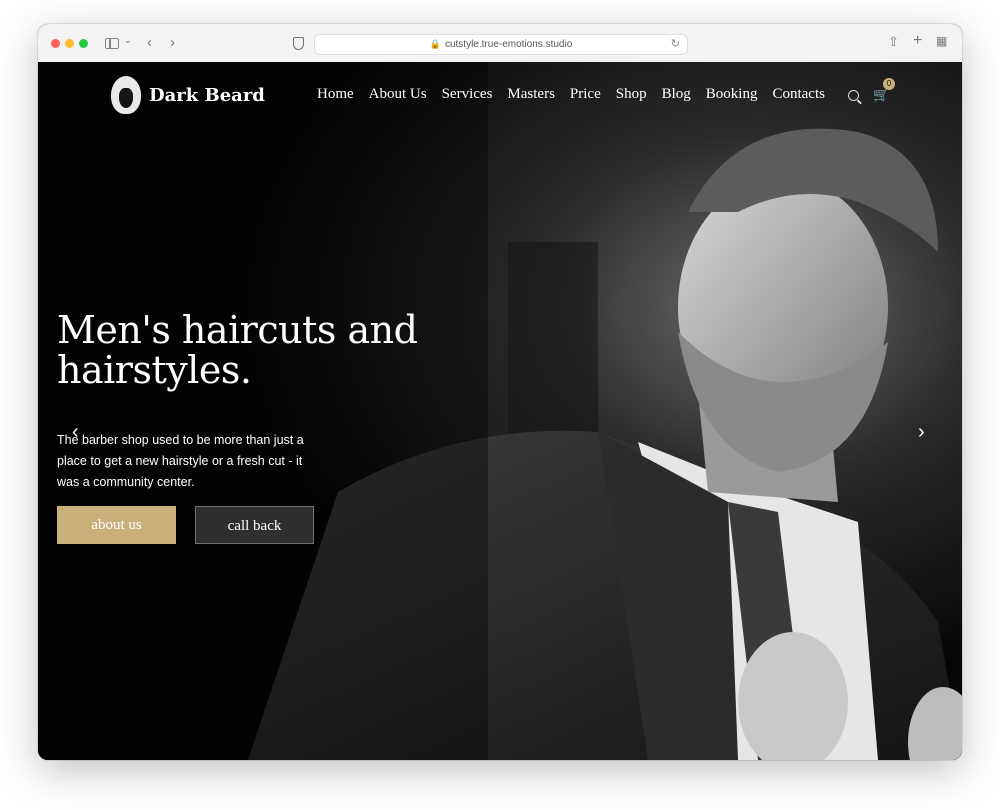  I want to click on nav-shop: Shop, so click(631, 94).